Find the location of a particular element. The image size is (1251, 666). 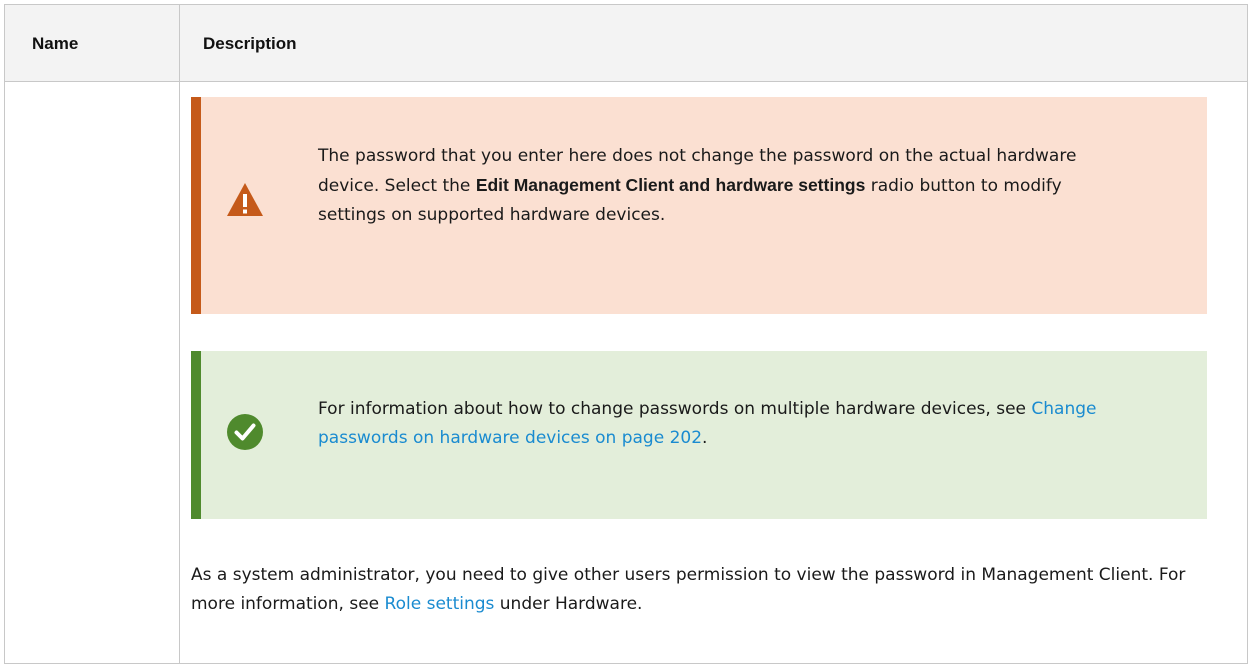

header-name: Name is located at coordinates (92, 43).